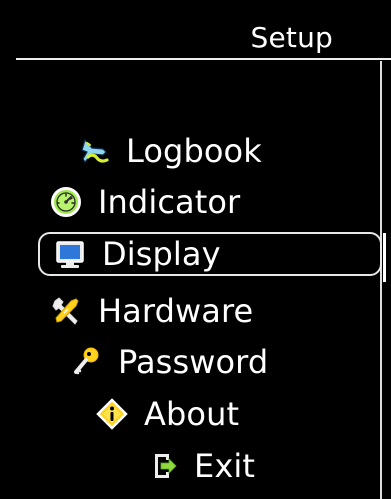 The width and height of the screenshot is (391, 499). I want to click on menu-right-border, so click(381, 280).